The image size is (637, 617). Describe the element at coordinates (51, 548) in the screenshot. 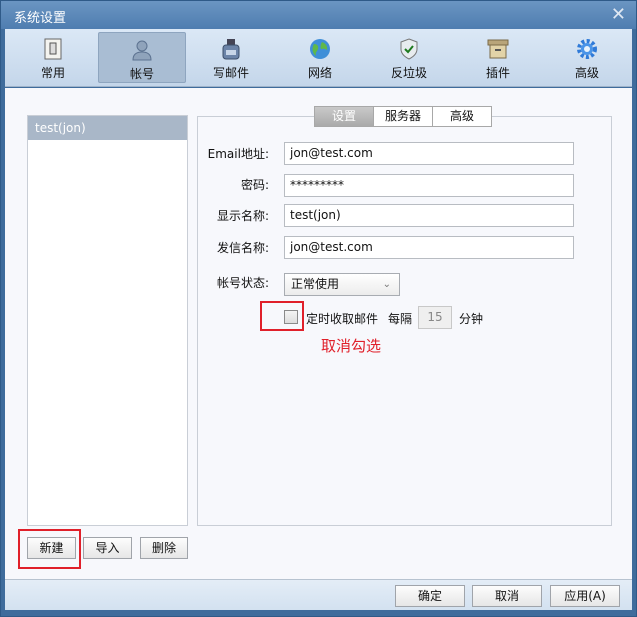

I see `new-account-button: 新建` at that location.